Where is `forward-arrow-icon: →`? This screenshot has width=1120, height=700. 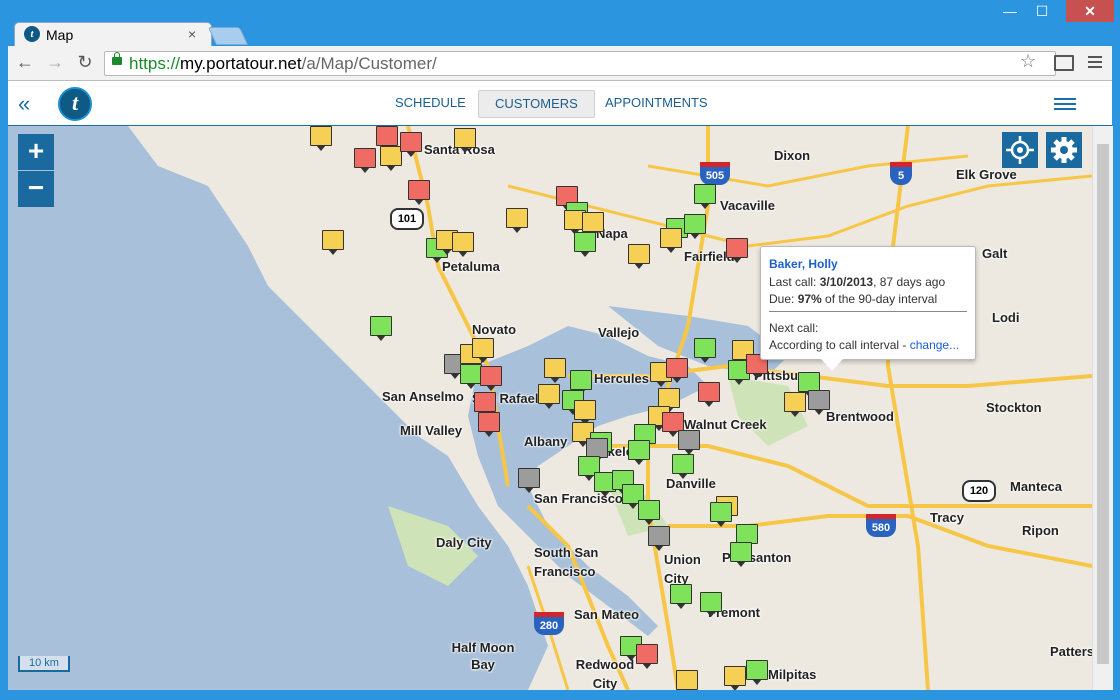 forward-arrow-icon: → is located at coordinates (55, 62).